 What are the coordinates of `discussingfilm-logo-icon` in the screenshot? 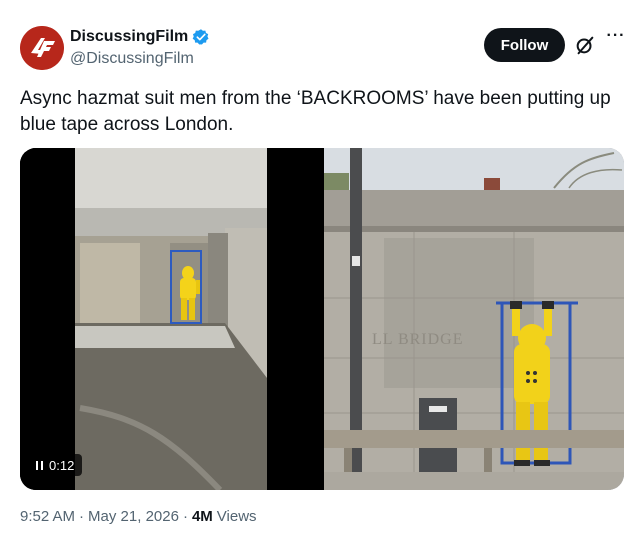 It's located at (42, 48).